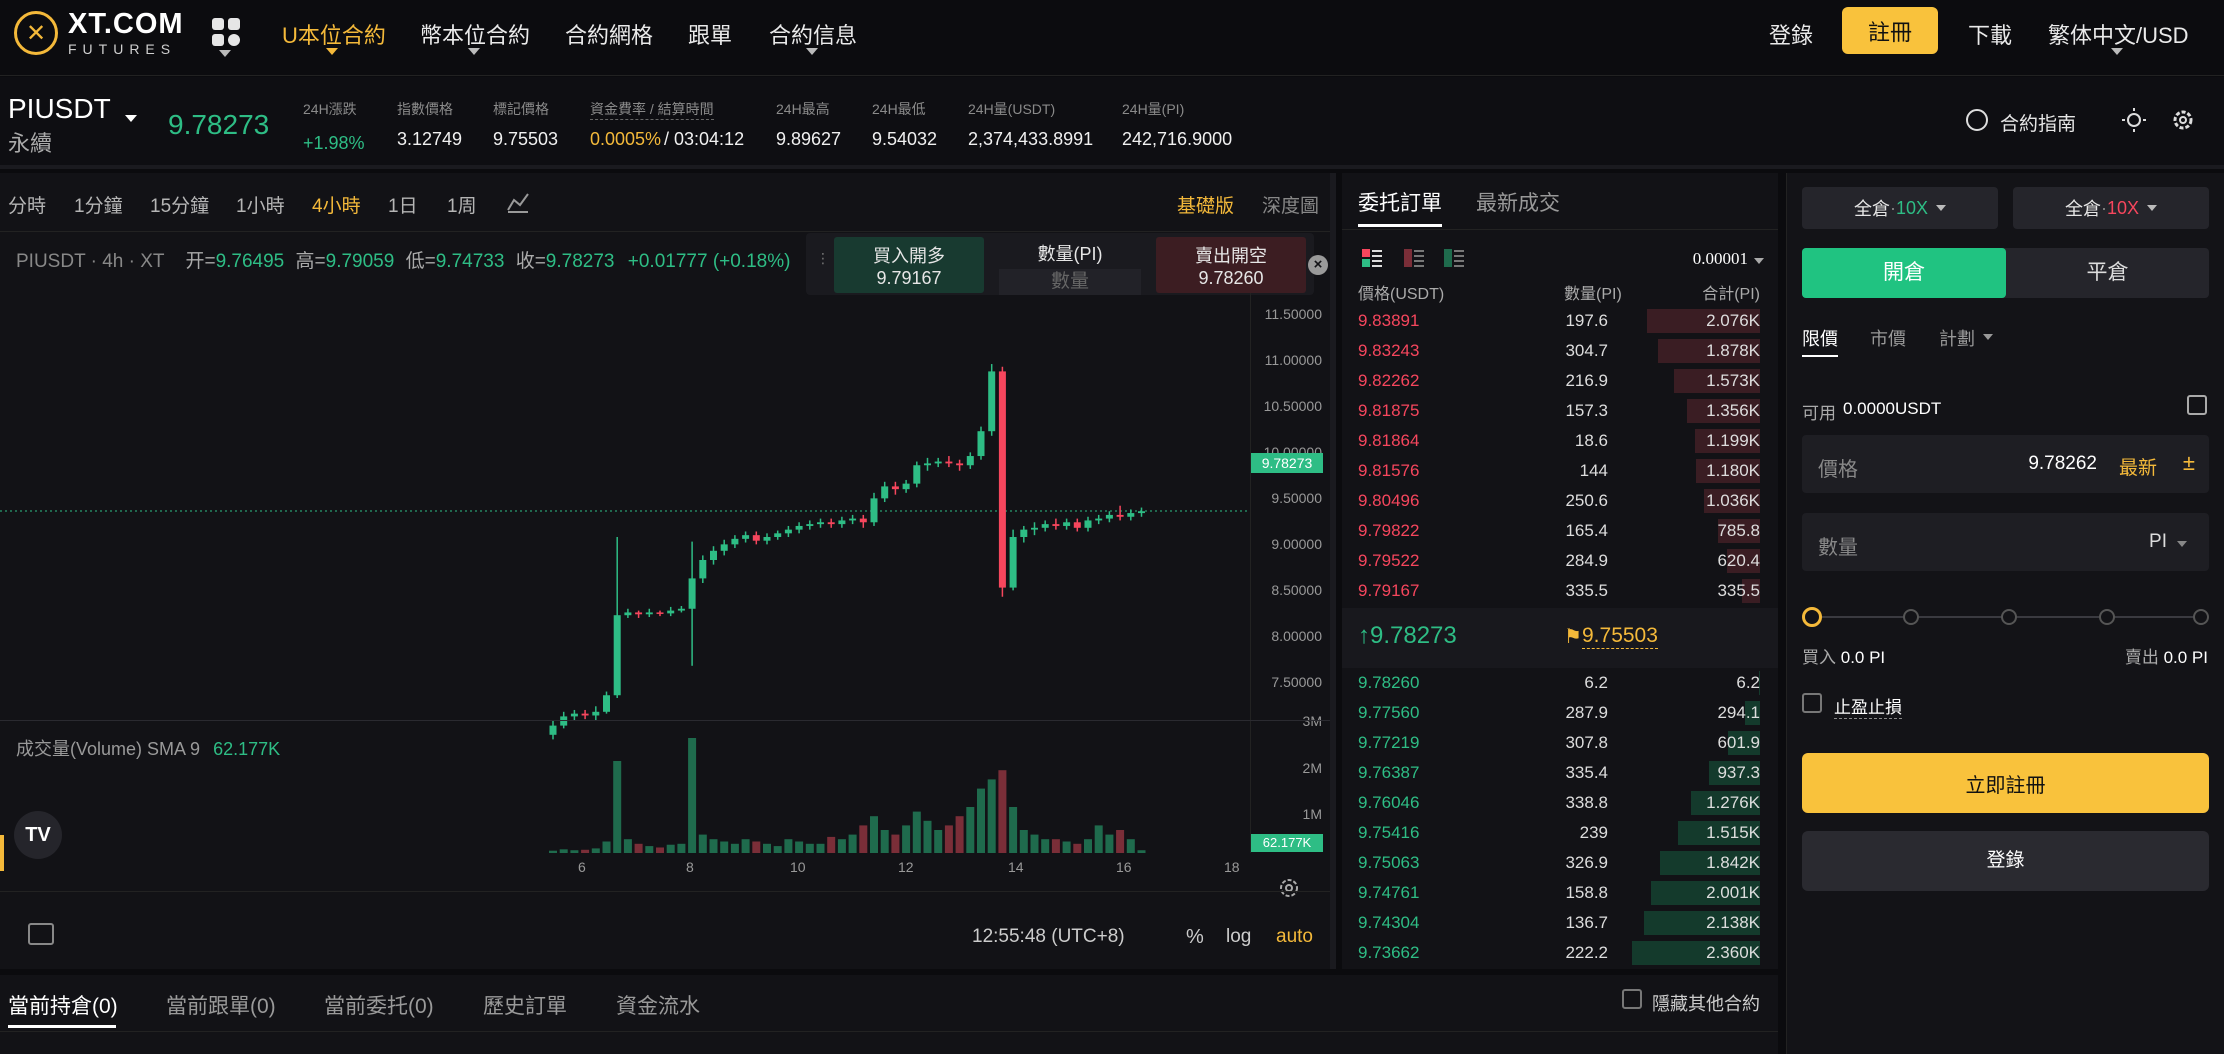 The width and height of the screenshot is (2224, 1054). What do you see at coordinates (1238, 937) in the screenshot?
I see `log-toggle: log` at bounding box center [1238, 937].